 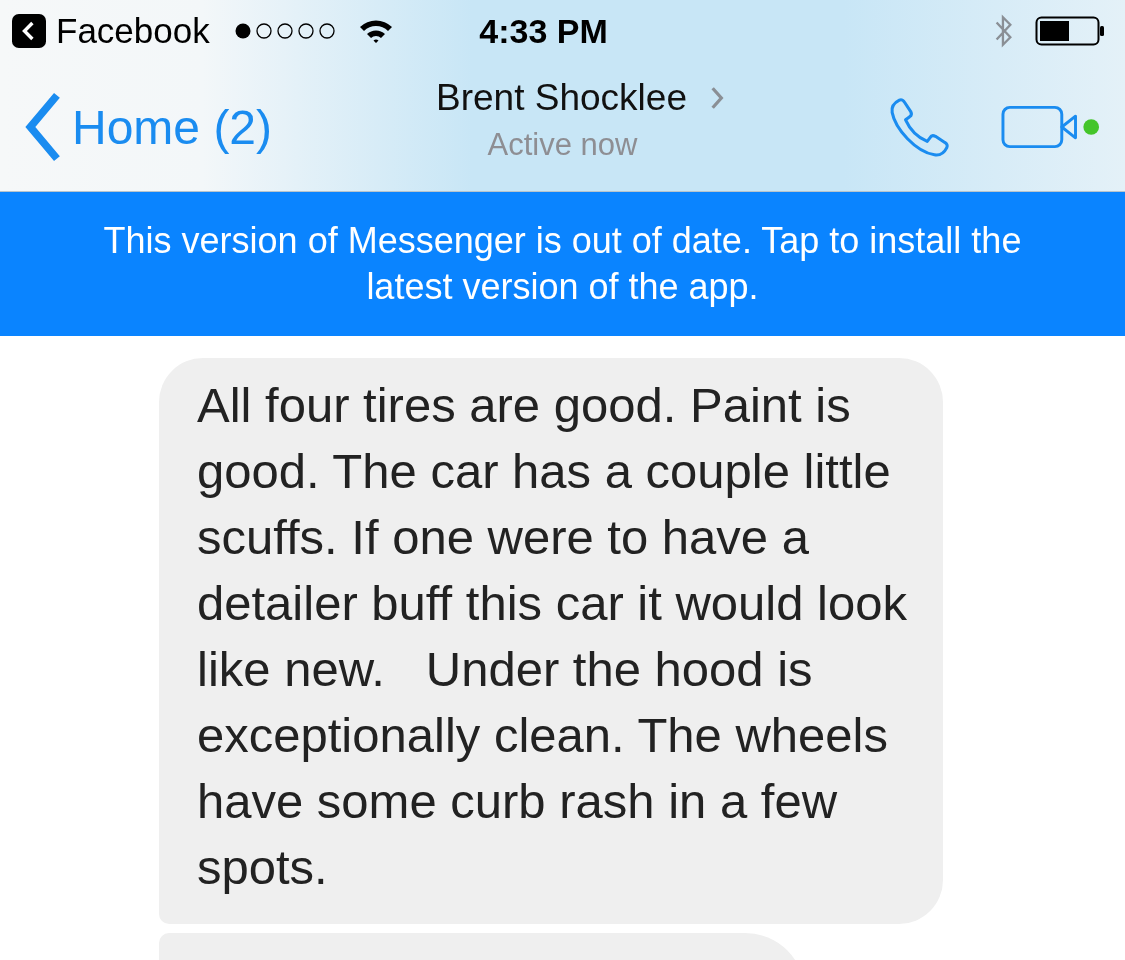 I want to click on clock: 4:33 PM, so click(x=543, y=31).